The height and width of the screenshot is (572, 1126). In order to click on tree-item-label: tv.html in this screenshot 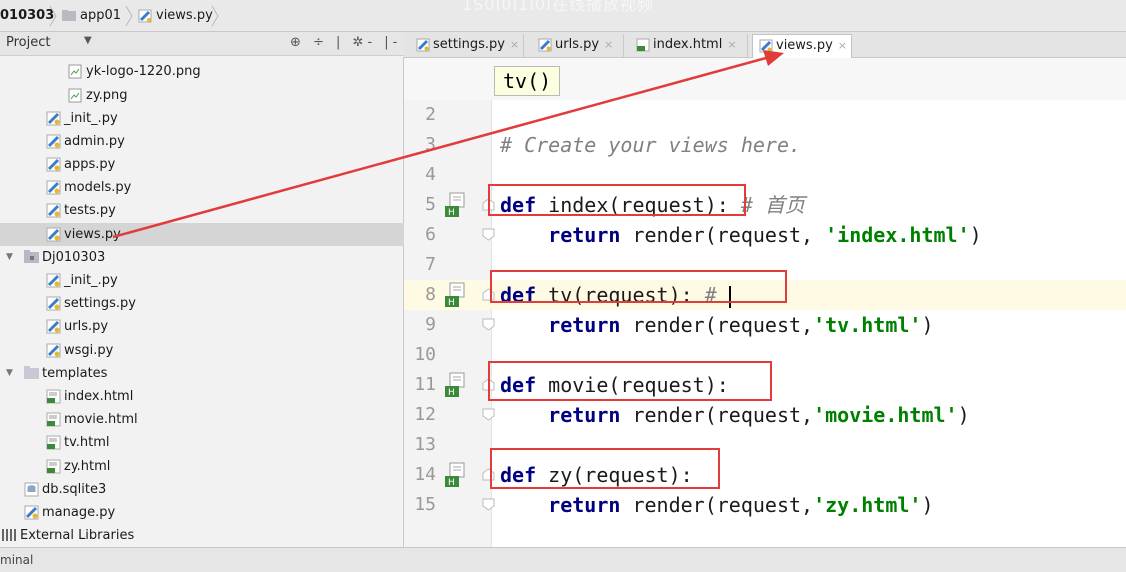, I will do `click(87, 442)`.